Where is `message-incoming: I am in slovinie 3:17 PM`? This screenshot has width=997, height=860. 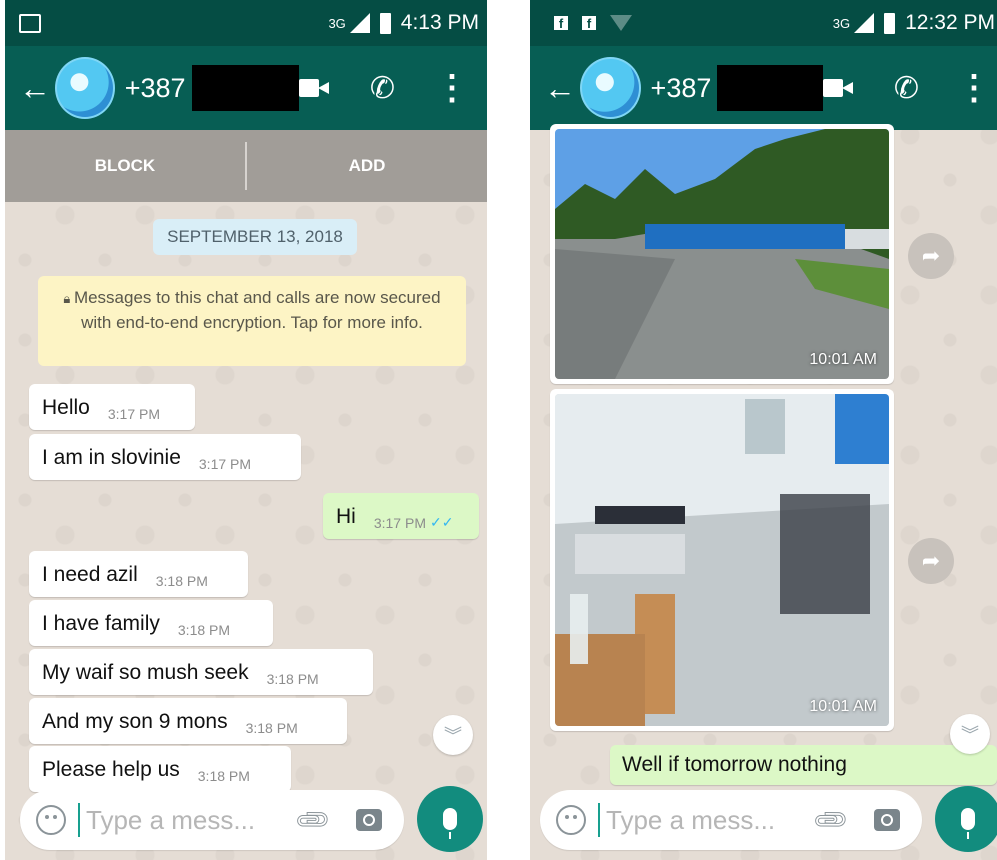
message-incoming: I am in slovinie 3:17 PM is located at coordinates (165, 457).